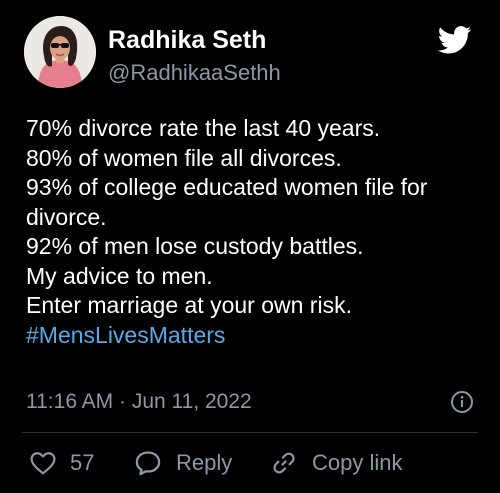  What do you see at coordinates (62, 463) in the screenshot?
I see `like-button: 57` at bounding box center [62, 463].